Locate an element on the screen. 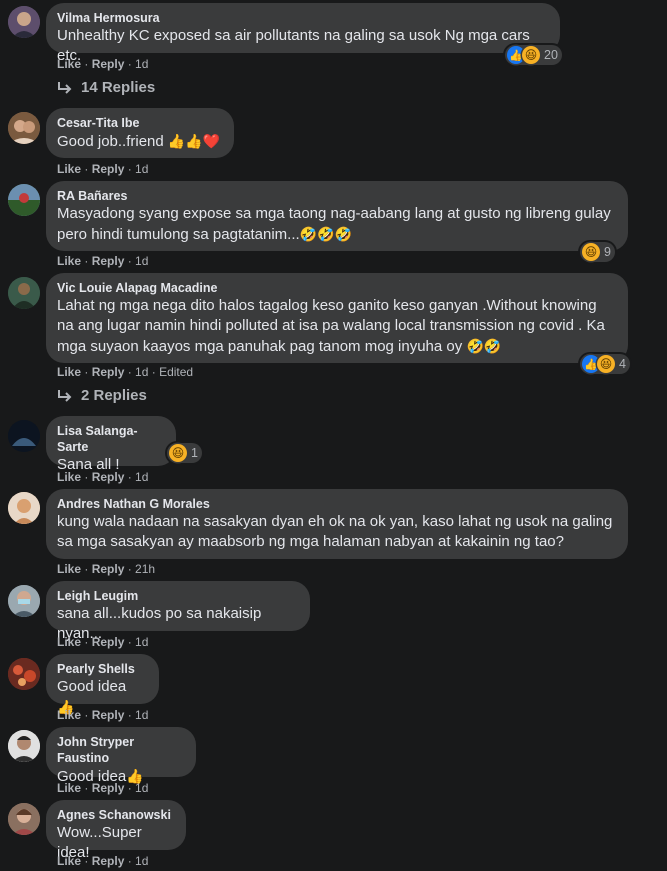  comment-bubble: Cesar-Tita Ibe Good job..friend 👍👍❤️ is located at coordinates (140, 133).